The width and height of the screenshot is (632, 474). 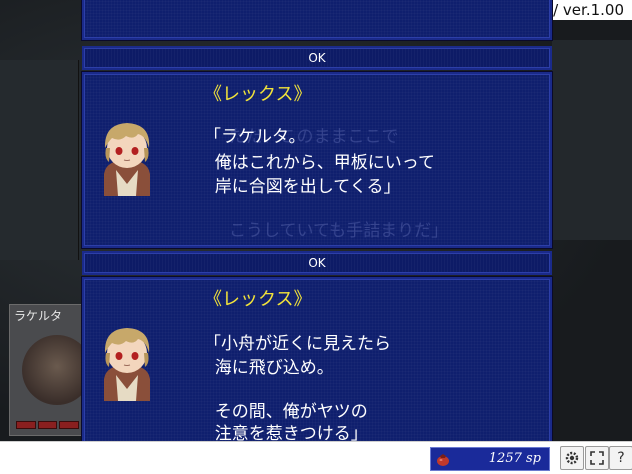 I want to click on settings-button, so click(x=572, y=458).